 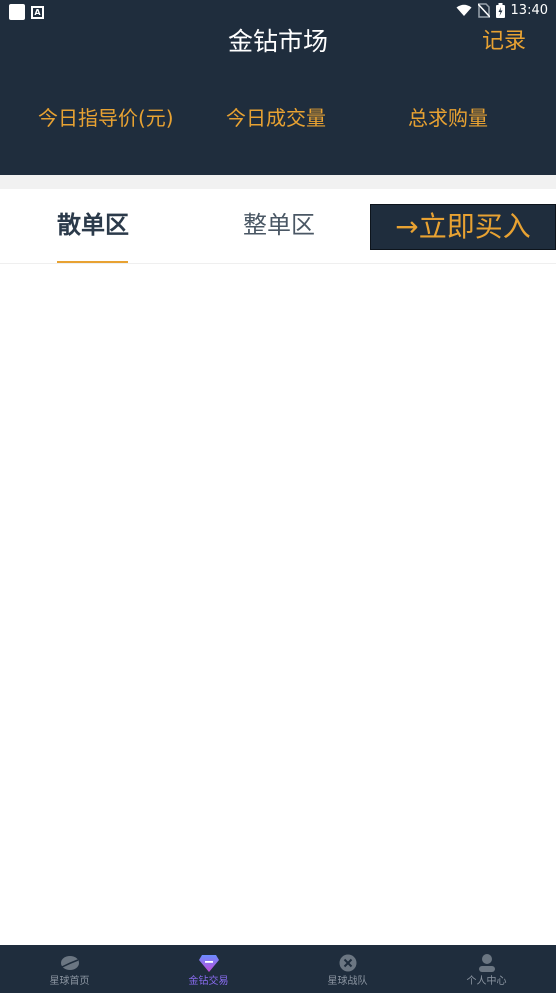 What do you see at coordinates (208, 981) in the screenshot?
I see `nav-label-diamond-trade: 金钻交易` at bounding box center [208, 981].